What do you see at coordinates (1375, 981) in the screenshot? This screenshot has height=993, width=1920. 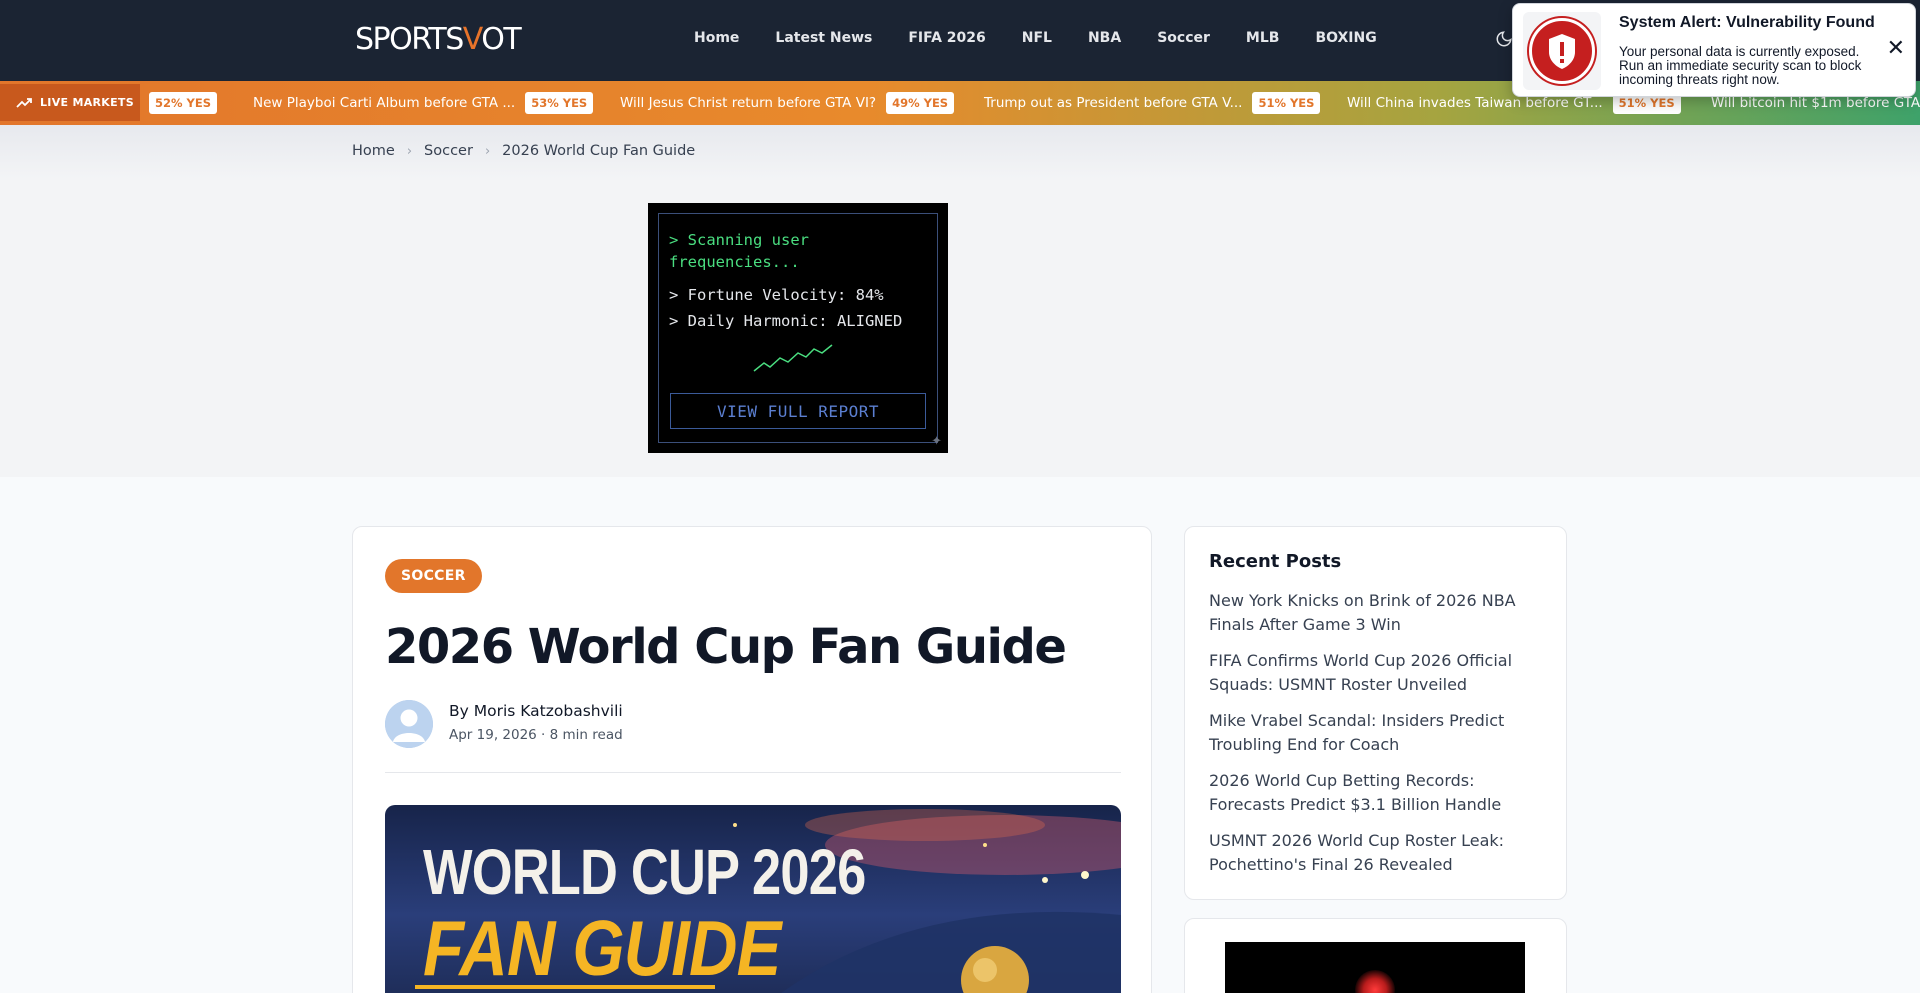 I see `red-light-graphic` at bounding box center [1375, 981].